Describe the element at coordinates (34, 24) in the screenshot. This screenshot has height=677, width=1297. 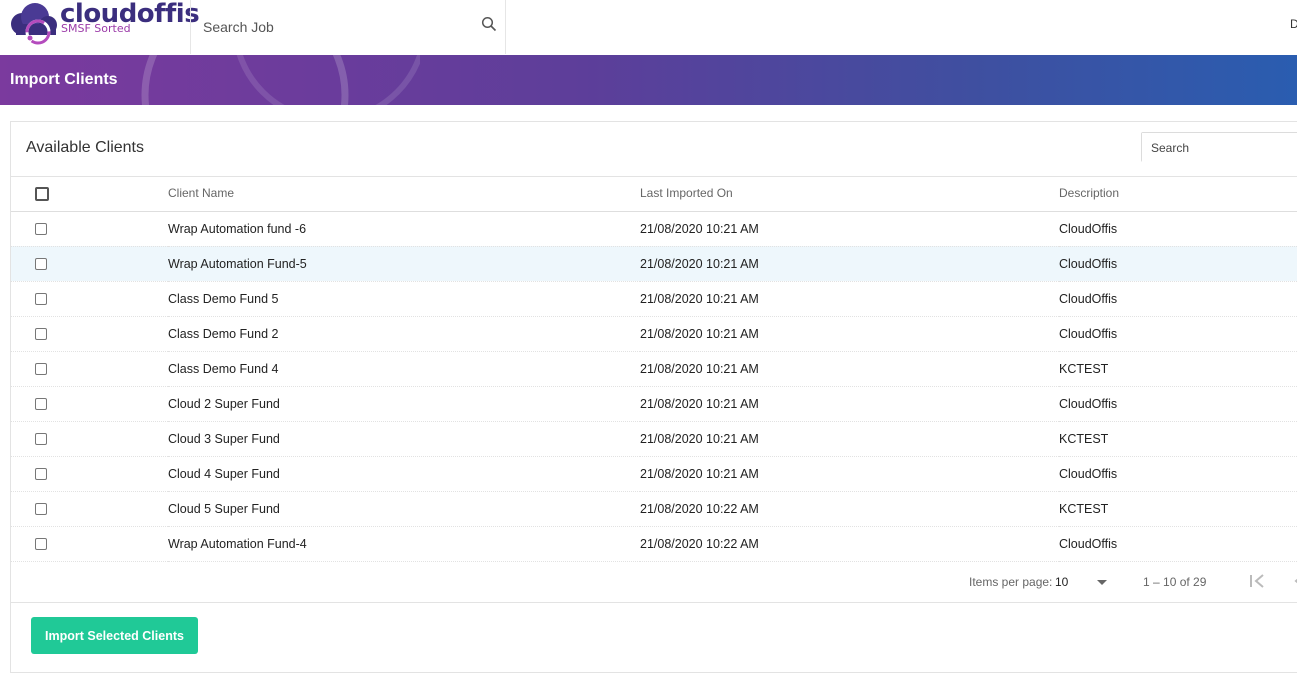
I see `cloud-logo-icon` at that location.